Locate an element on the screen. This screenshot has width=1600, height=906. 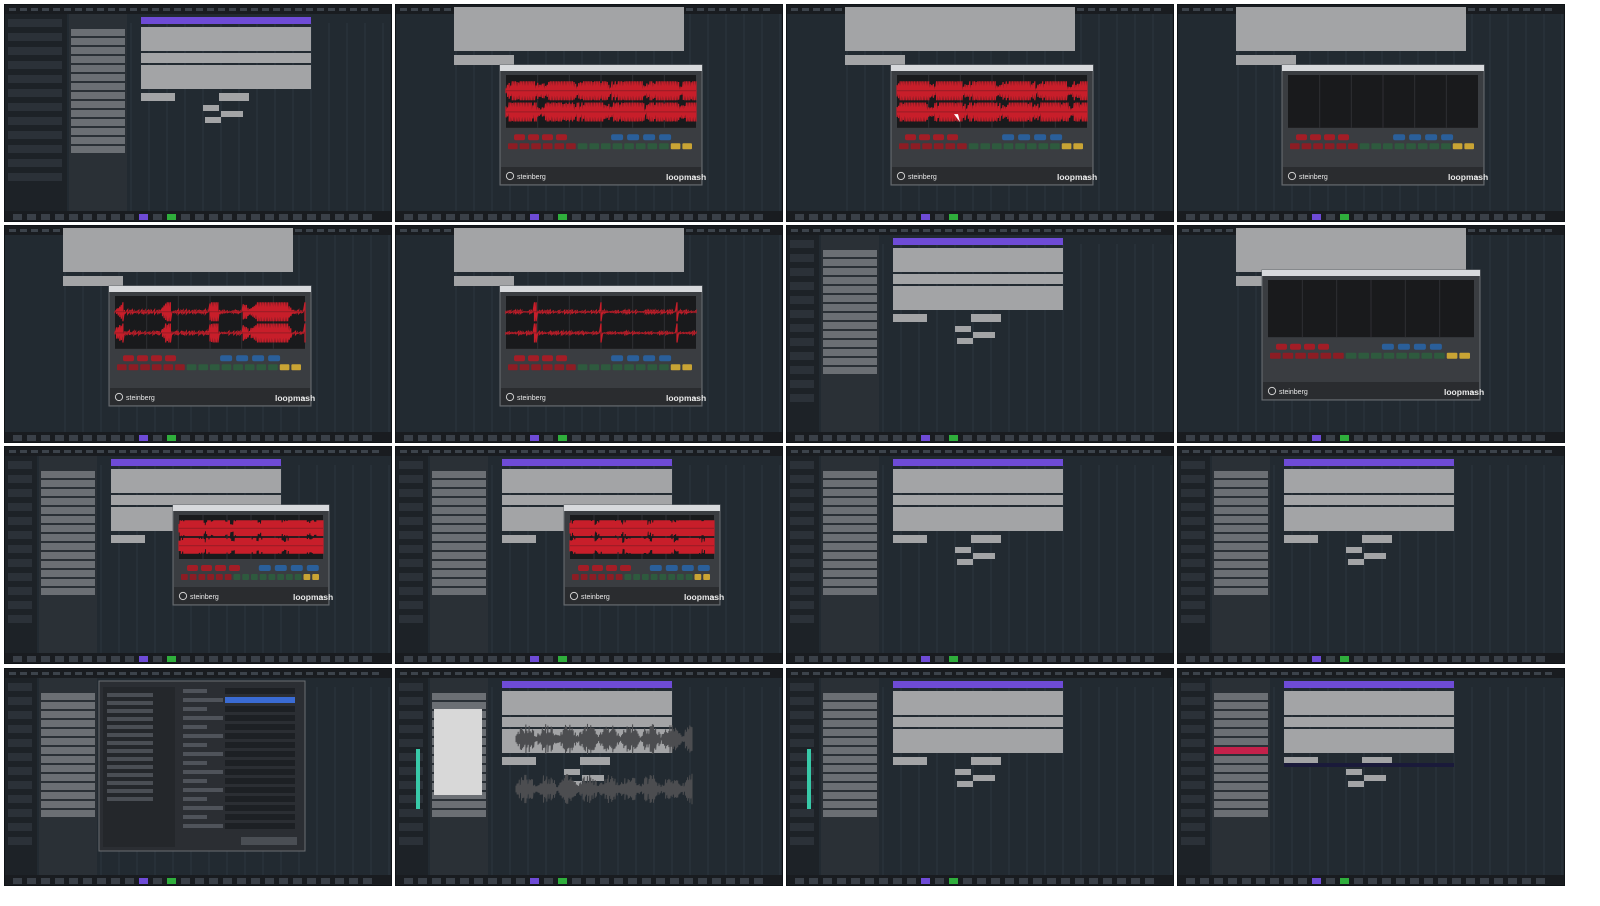
plugin-vendor: steinberg is located at coordinates (1293, 392).